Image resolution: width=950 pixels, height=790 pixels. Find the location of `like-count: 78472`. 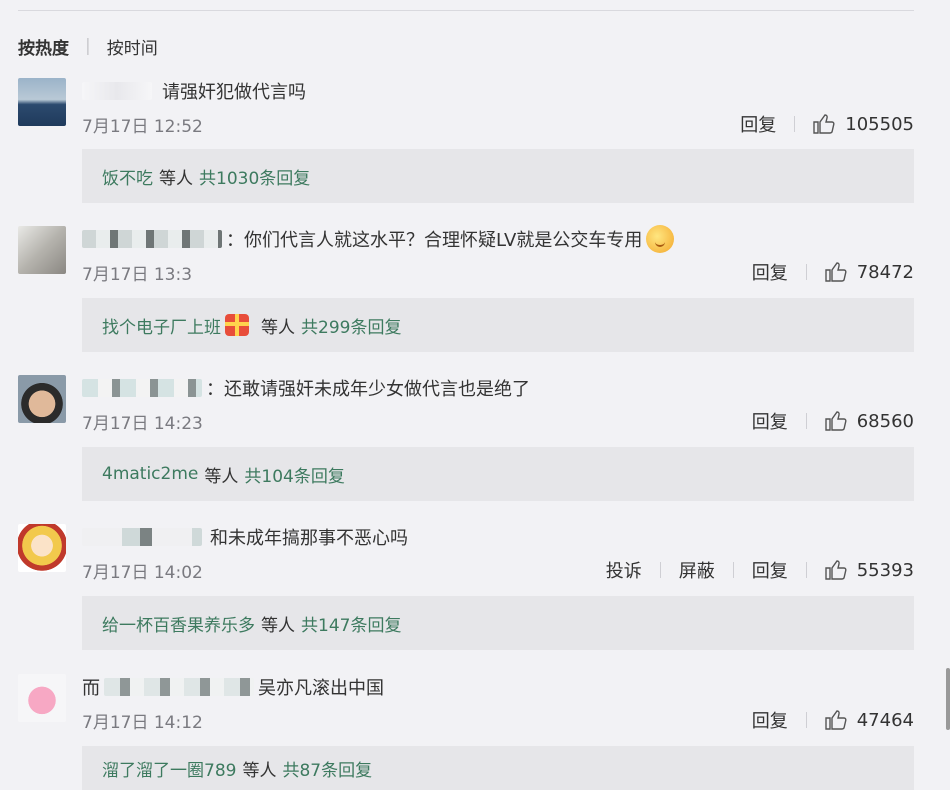

like-count: 78472 is located at coordinates (885, 272).